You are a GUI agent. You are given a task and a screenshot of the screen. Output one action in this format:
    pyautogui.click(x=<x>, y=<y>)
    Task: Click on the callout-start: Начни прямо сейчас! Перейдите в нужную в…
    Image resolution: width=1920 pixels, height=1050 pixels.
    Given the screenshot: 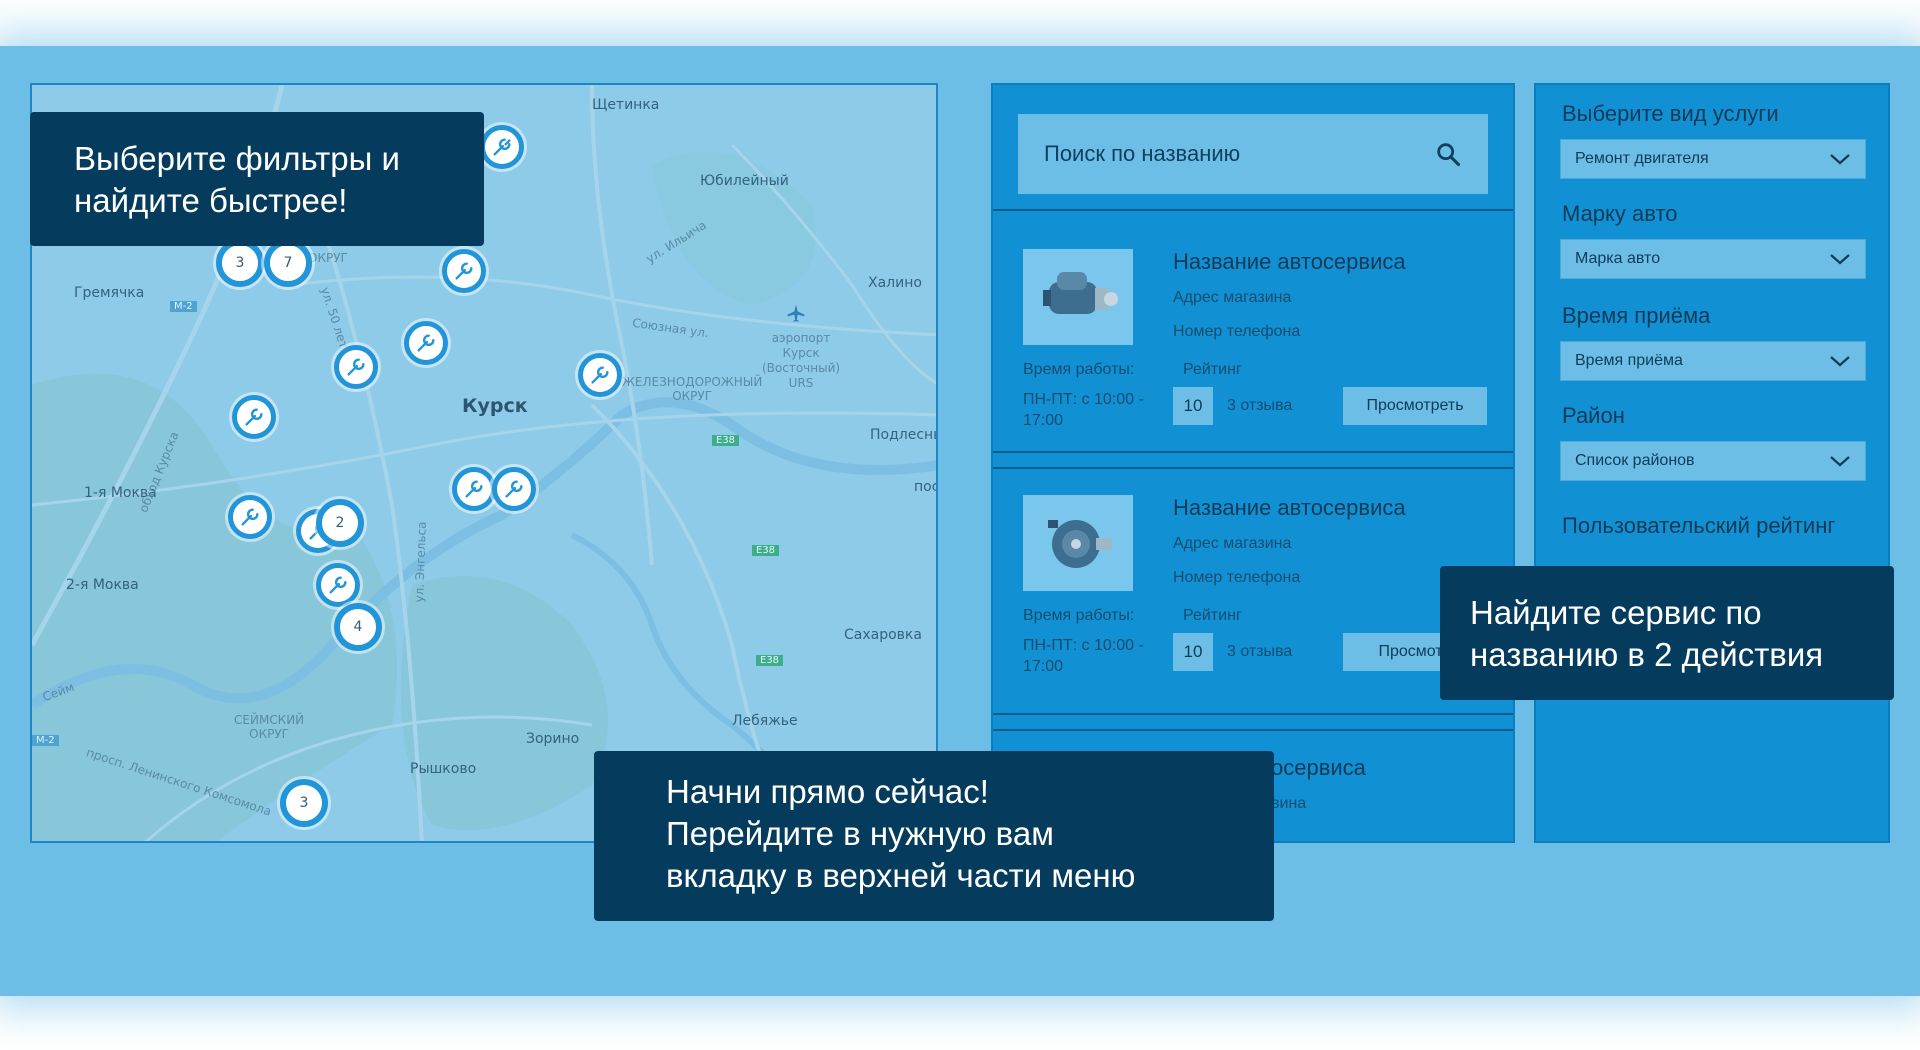 What is the action you would take?
    pyautogui.click(x=934, y=836)
    